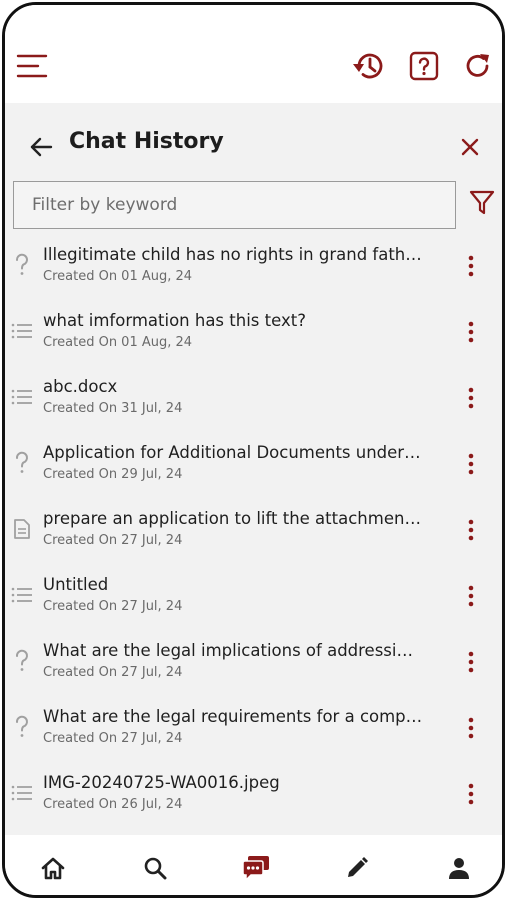 Image resolution: width=507 pixels, height=900 pixels. I want to click on history-item-date: Created On 31 Jul, 24, so click(113, 408).